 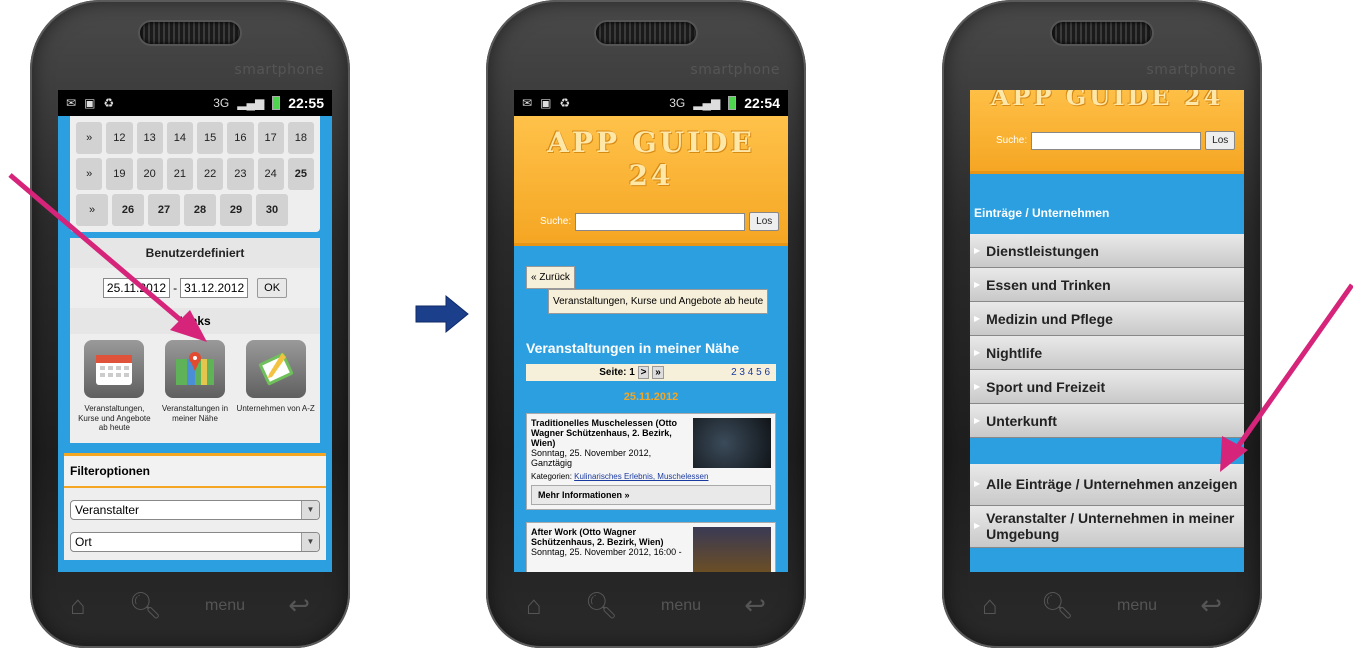 What do you see at coordinates (270, 174) in the screenshot?
I see `calendar-day: 24` at bounding box center [270, 174].